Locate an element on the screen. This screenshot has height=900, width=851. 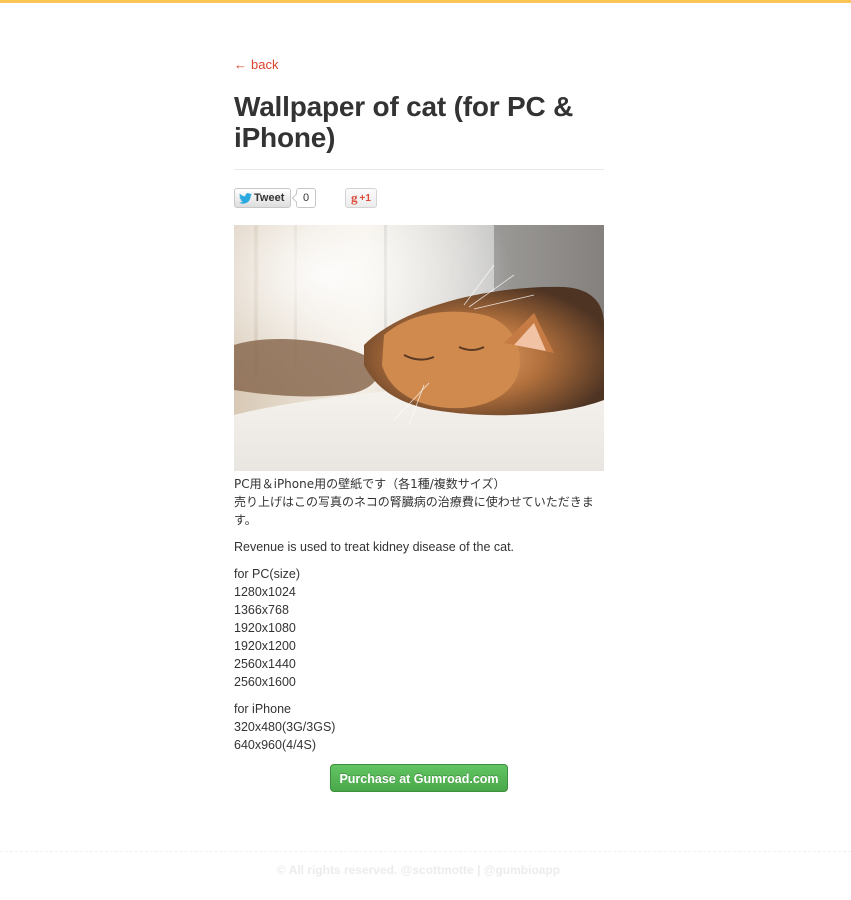
cat-photo is located at coordinates (419, 348).